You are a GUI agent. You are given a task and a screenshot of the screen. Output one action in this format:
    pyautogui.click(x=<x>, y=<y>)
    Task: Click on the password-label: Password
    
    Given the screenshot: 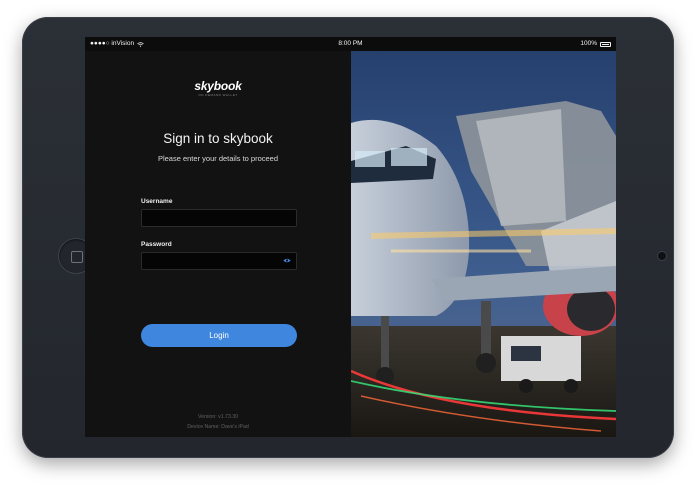 What is the action you would take?
    pyautogui.click(x=156, y=244)
    